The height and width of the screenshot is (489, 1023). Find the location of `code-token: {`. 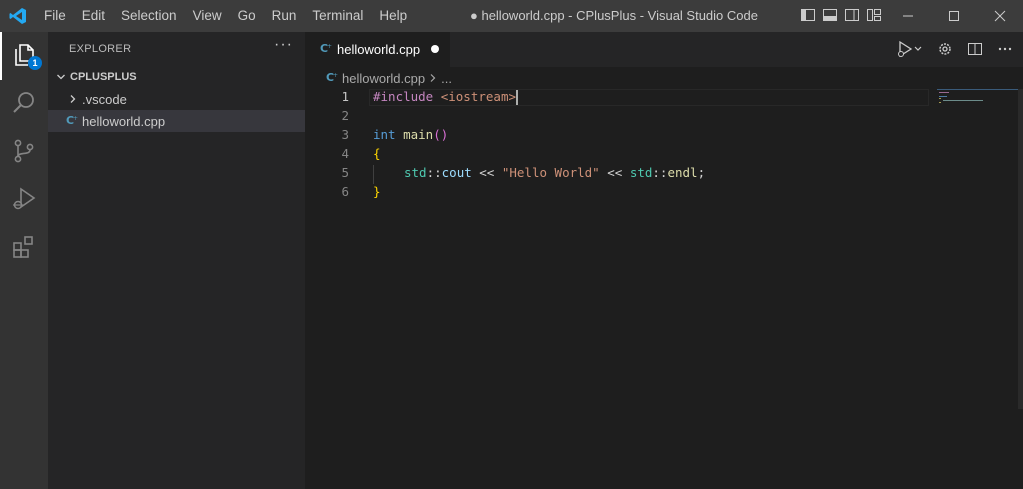

code-token: { is located at coordinates (377, 153).